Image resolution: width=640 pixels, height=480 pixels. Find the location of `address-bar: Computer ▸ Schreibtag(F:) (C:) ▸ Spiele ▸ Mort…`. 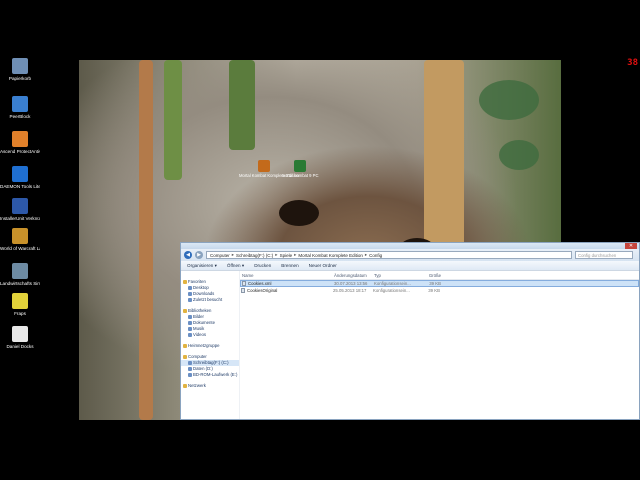

address-bar: Computer ▸ Schreibtag(F:) (C:) ▸ Spiele ▸ Mort… is located at coordinates (389, 255).